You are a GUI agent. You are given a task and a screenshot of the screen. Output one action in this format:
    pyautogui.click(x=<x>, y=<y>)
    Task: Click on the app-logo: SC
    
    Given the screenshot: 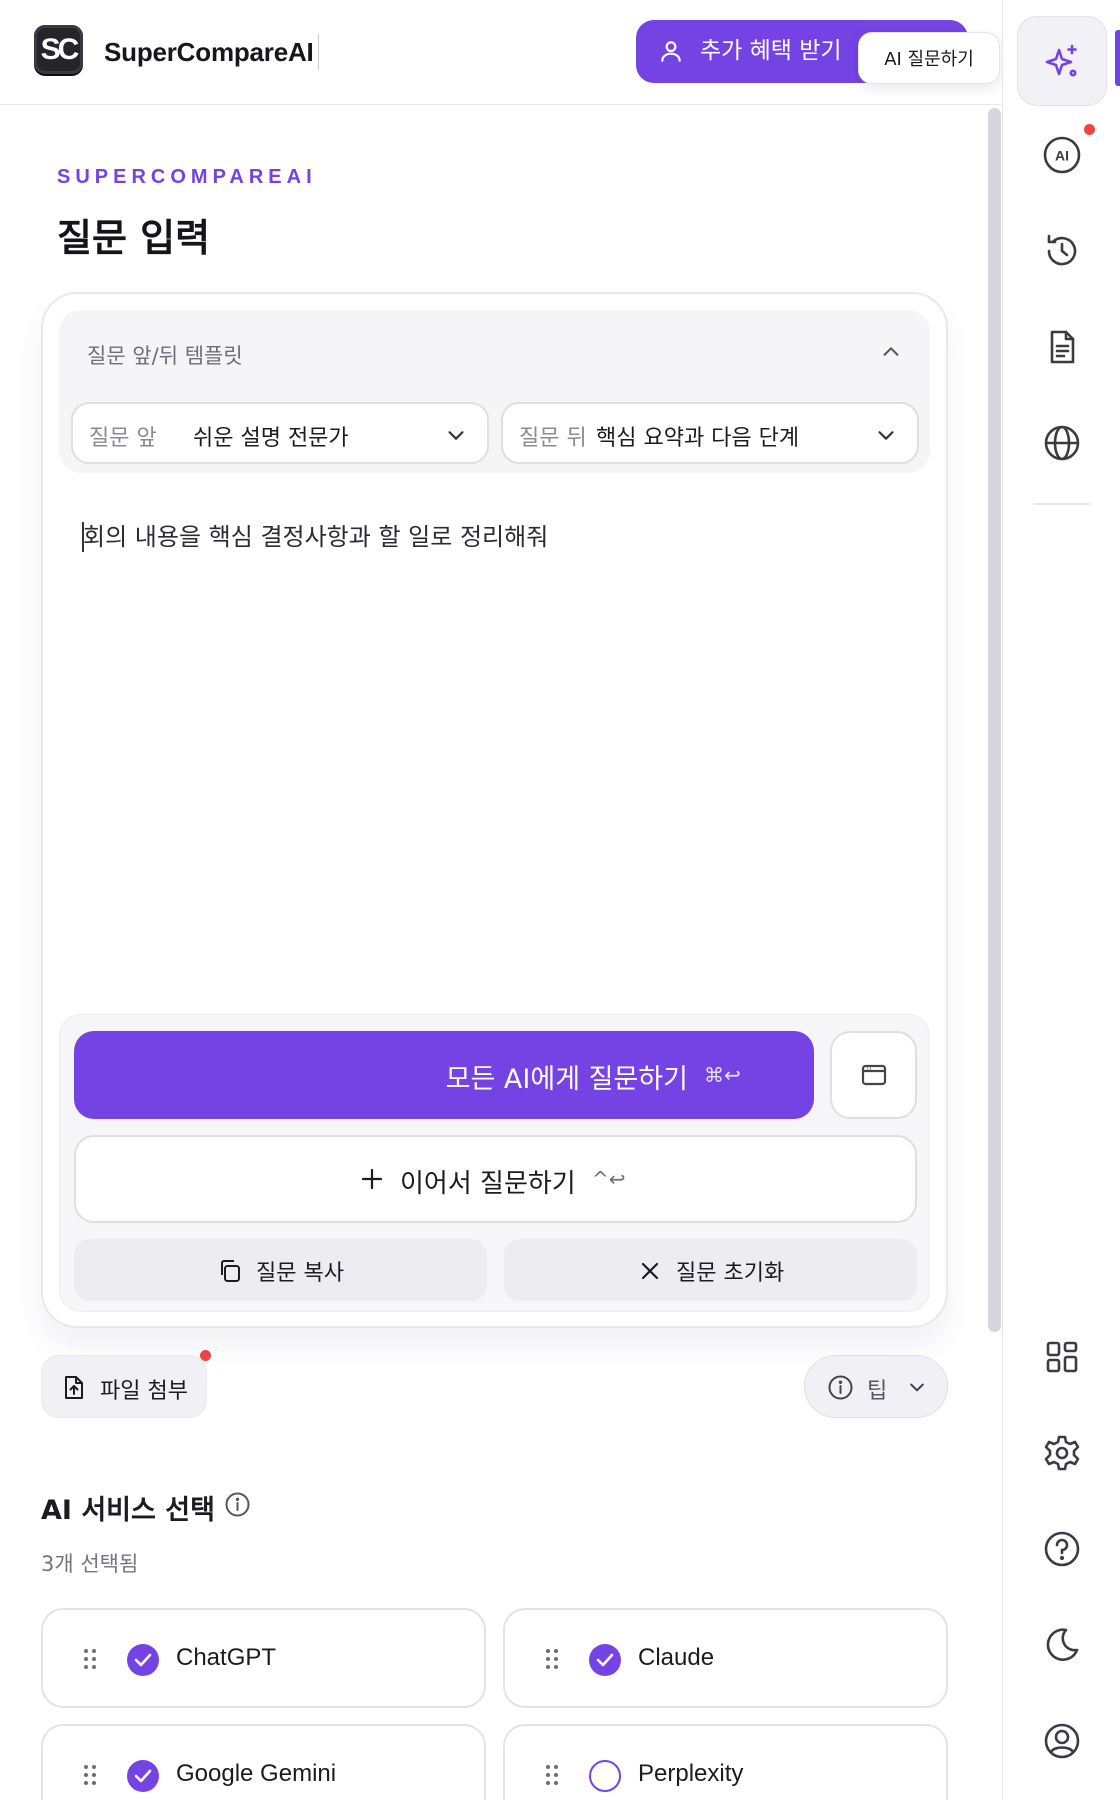 What is the action you would take?
    pyautogui.click(x=58, y=49)
    